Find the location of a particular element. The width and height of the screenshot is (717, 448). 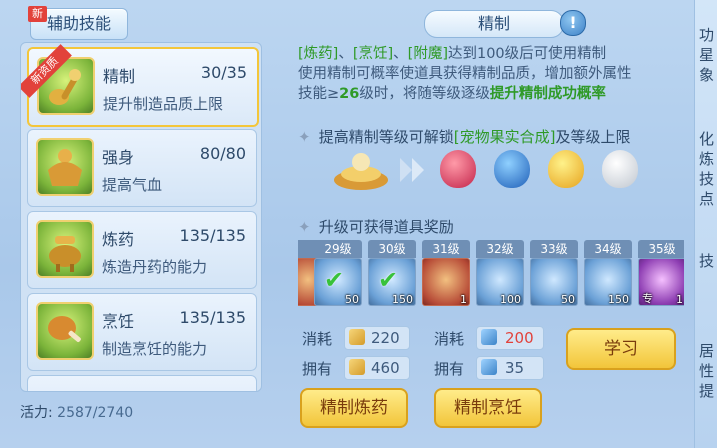

red-fruit-icon is located at coordinates (458, 169).